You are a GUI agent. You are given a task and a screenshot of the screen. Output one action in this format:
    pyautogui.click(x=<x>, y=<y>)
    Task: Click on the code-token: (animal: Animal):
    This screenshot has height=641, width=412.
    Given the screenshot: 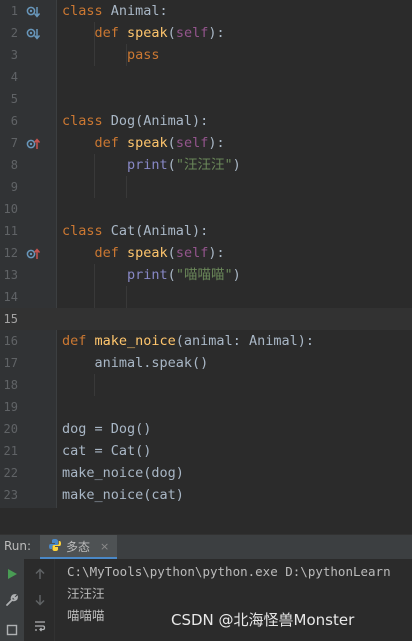 What is the action you would take?
    pyautogui.click(x=244, y=341)
    